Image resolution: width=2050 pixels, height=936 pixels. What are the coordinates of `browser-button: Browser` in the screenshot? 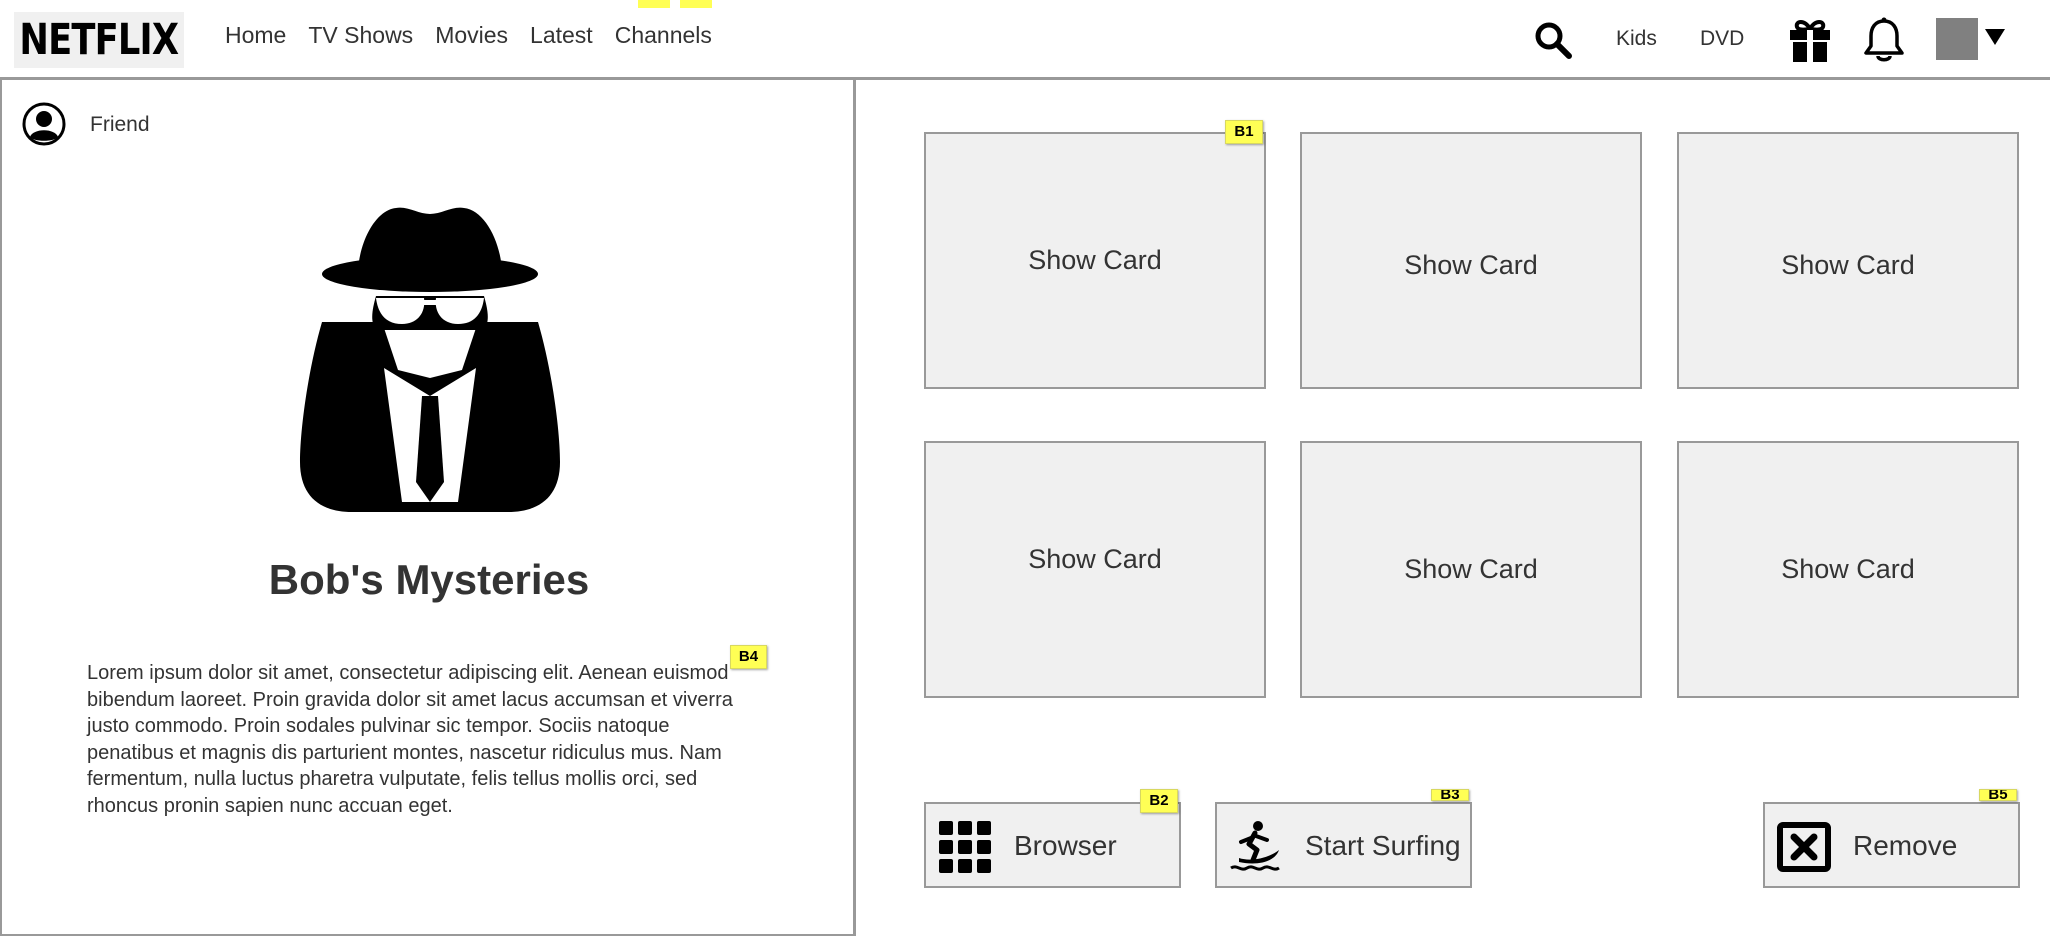 It's located at (1052, 845).